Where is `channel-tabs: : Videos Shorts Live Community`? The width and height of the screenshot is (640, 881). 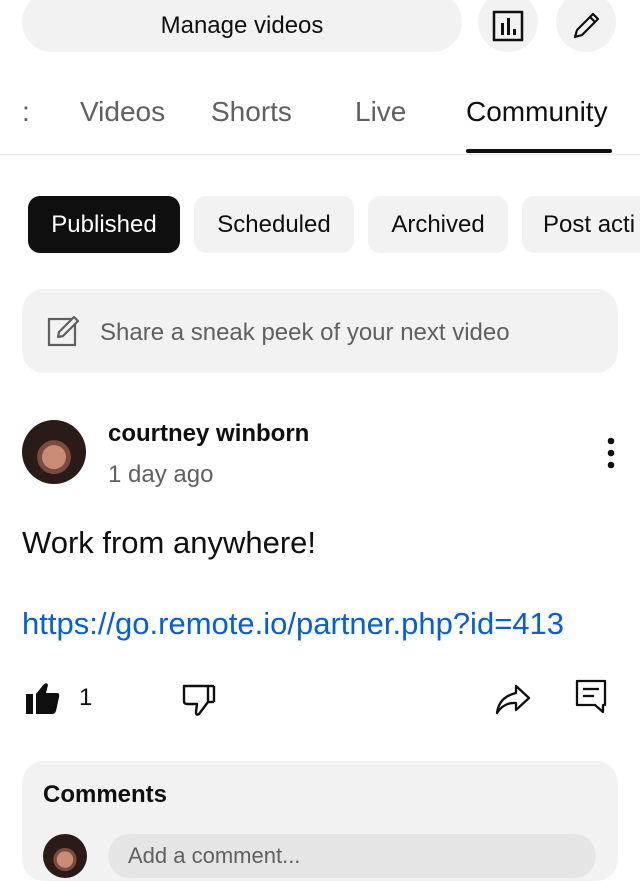
channel-tabs: : Videos Shorts Live Community is located at coordinates (320, 114).